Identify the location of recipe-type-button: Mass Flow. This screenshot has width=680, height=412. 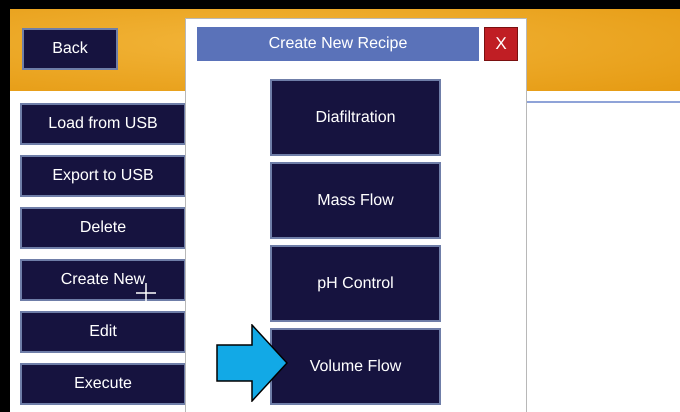
(355, 200).